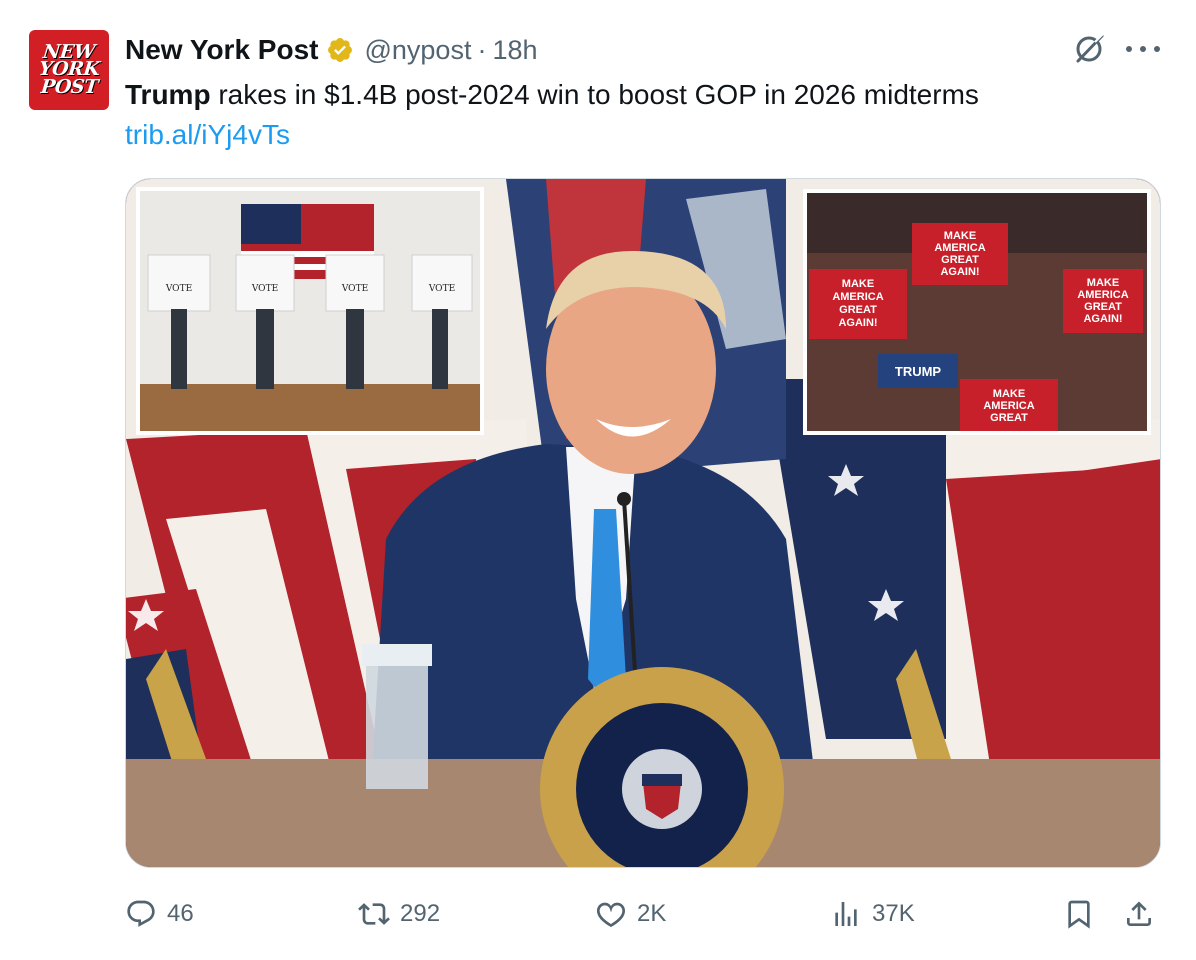  I want to click on views-button: 37K, so click(872, 914).